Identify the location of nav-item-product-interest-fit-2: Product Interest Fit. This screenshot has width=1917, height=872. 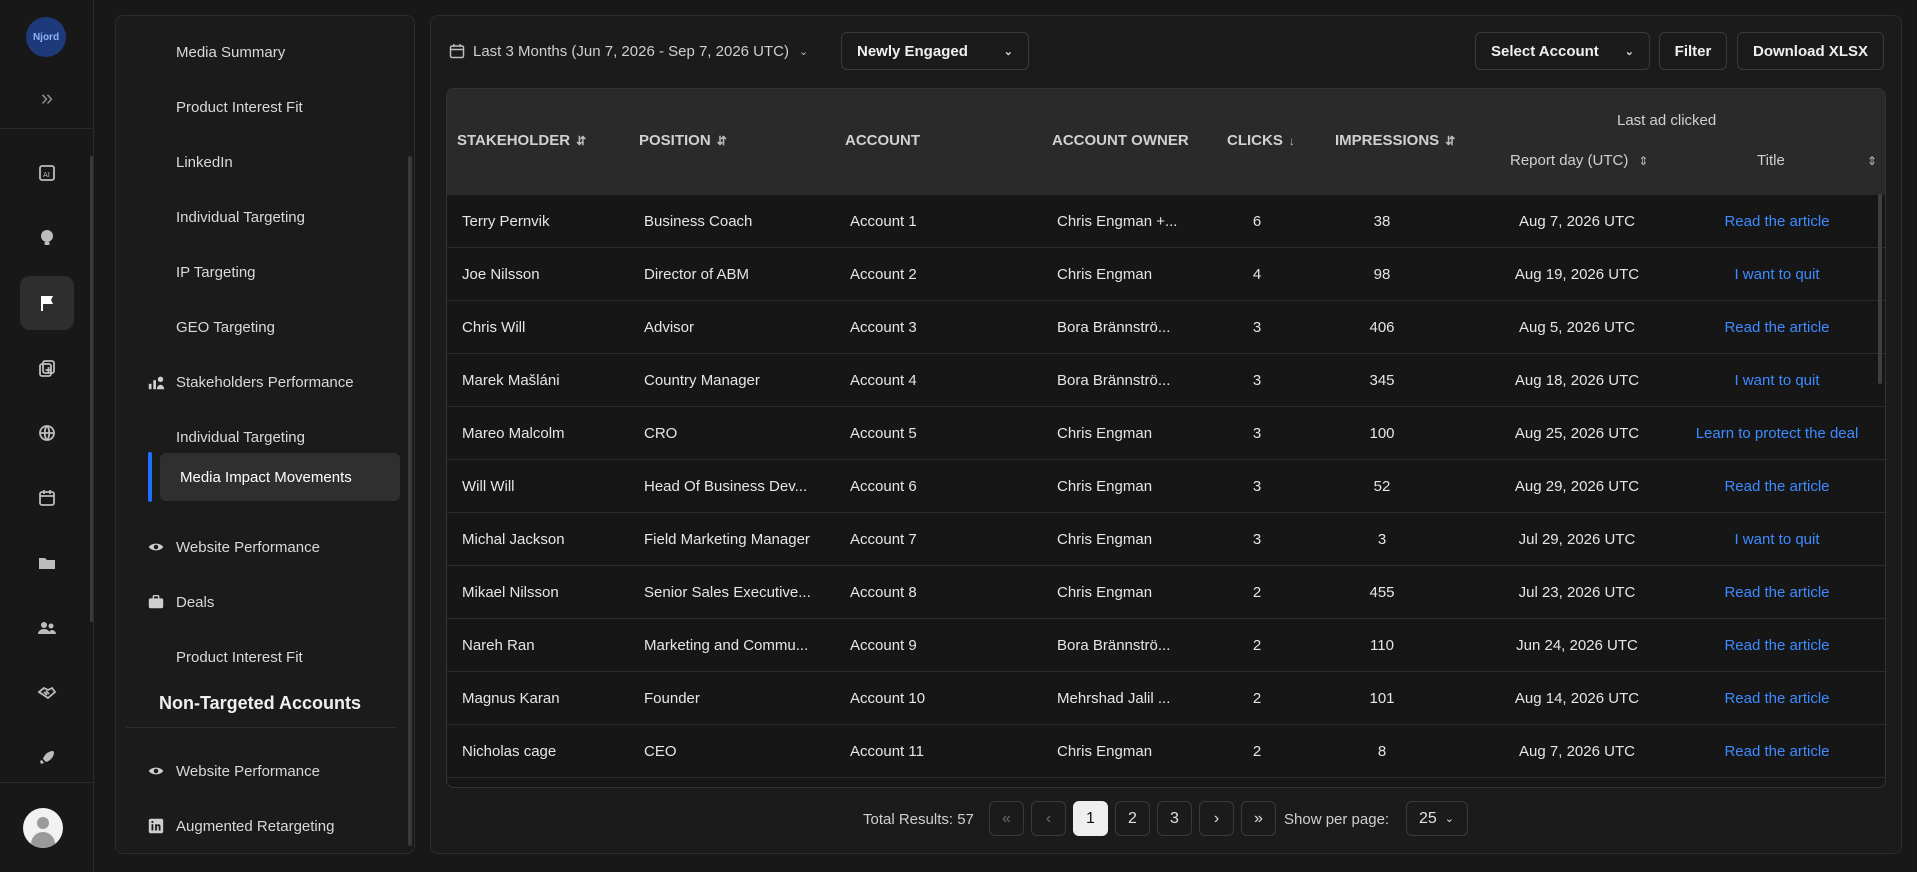
(246, 657).